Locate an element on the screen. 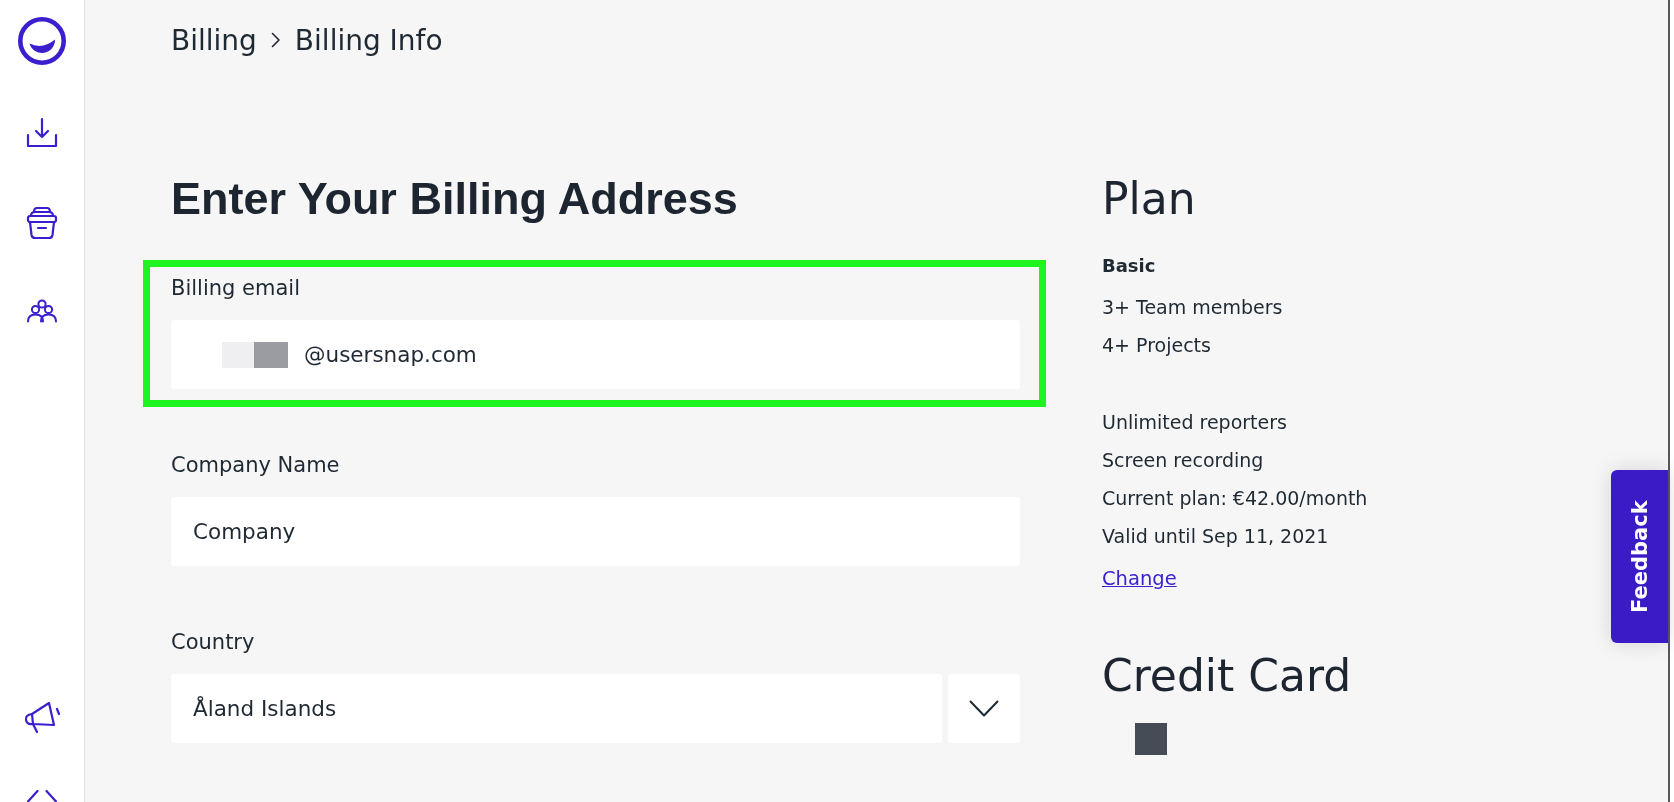  breadcrumb-current: Billing Info is located at coordinates (368, 40).